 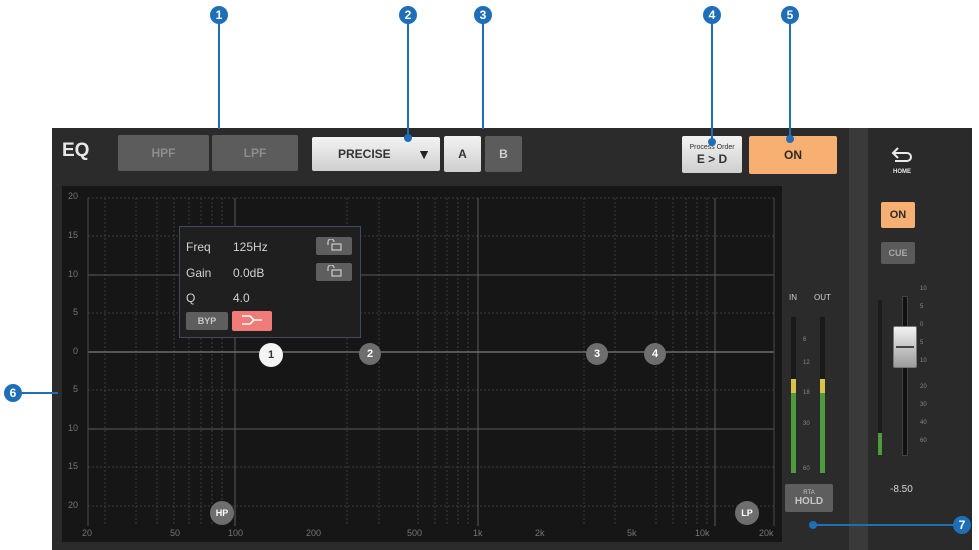 I want to click on meter-in-bar, so click(x=793, y=395).